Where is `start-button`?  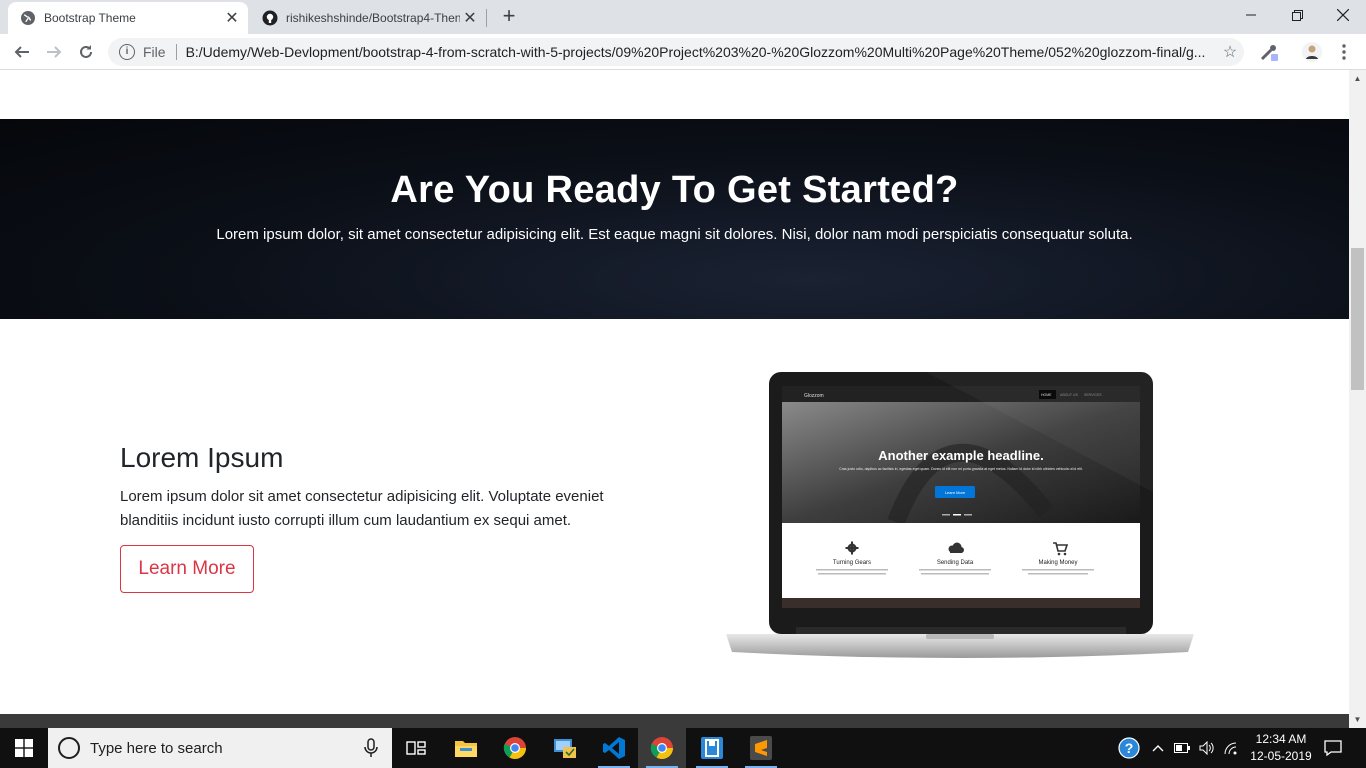
start-button is located at coordinates (24, 748).